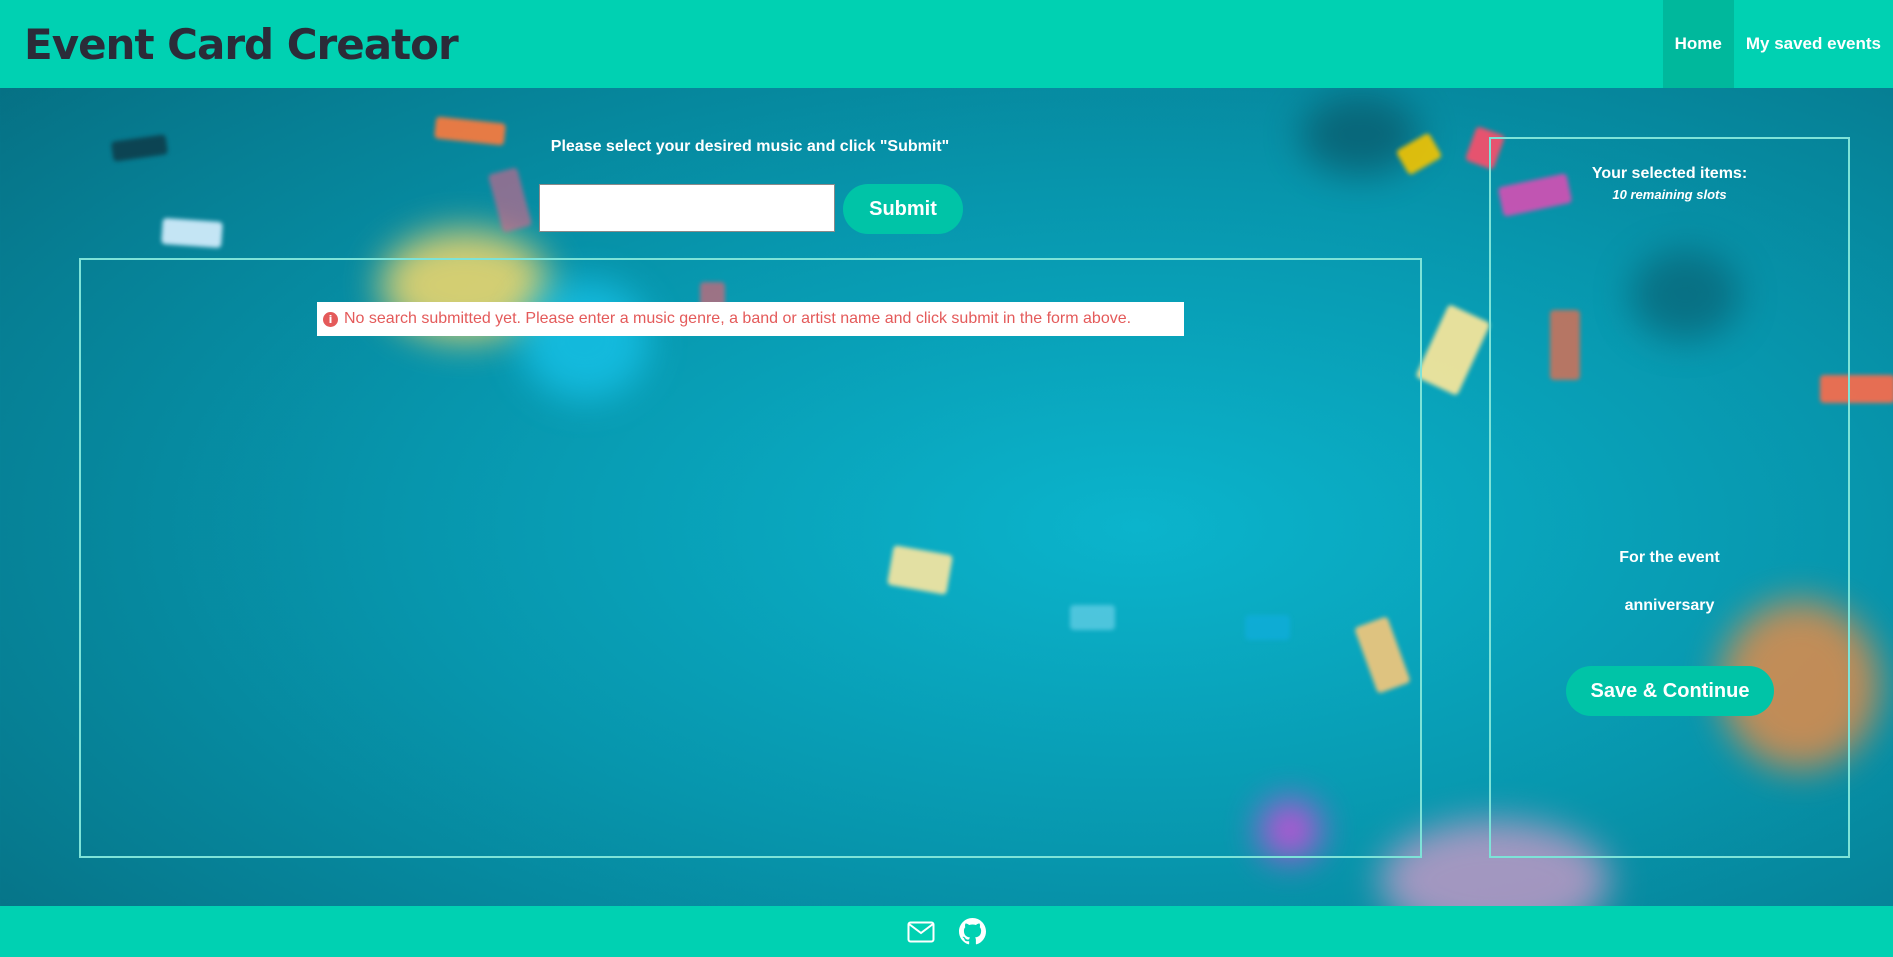  I want to click on save-continue-button: Save & Continue, so click(1670, 691).